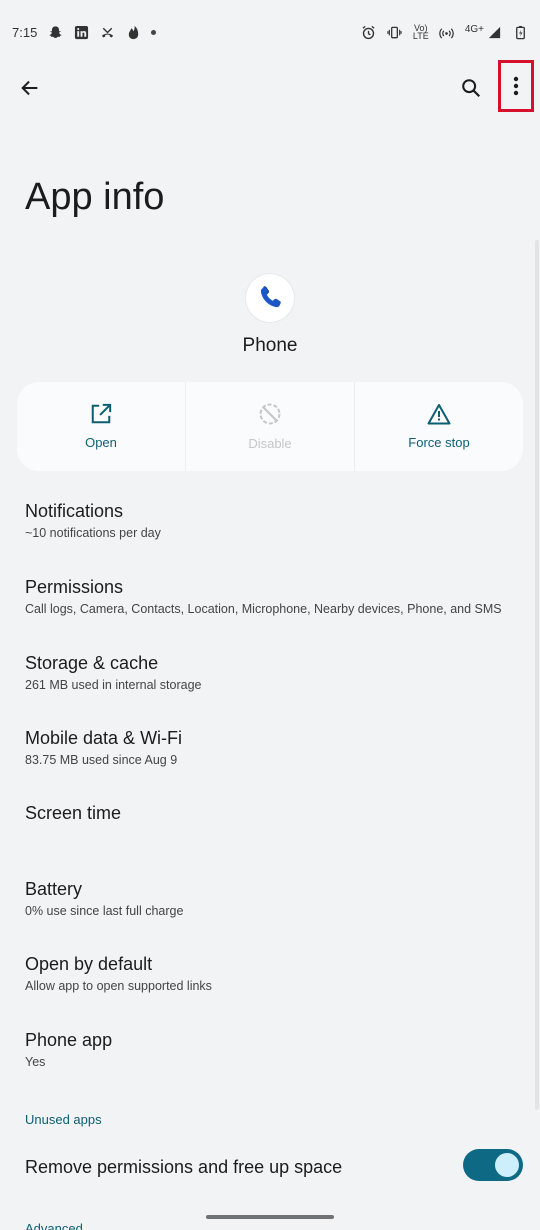  Describe the element at coordinates (420, 36) in the screenshot. I see `lte-label: LTE` at that location.